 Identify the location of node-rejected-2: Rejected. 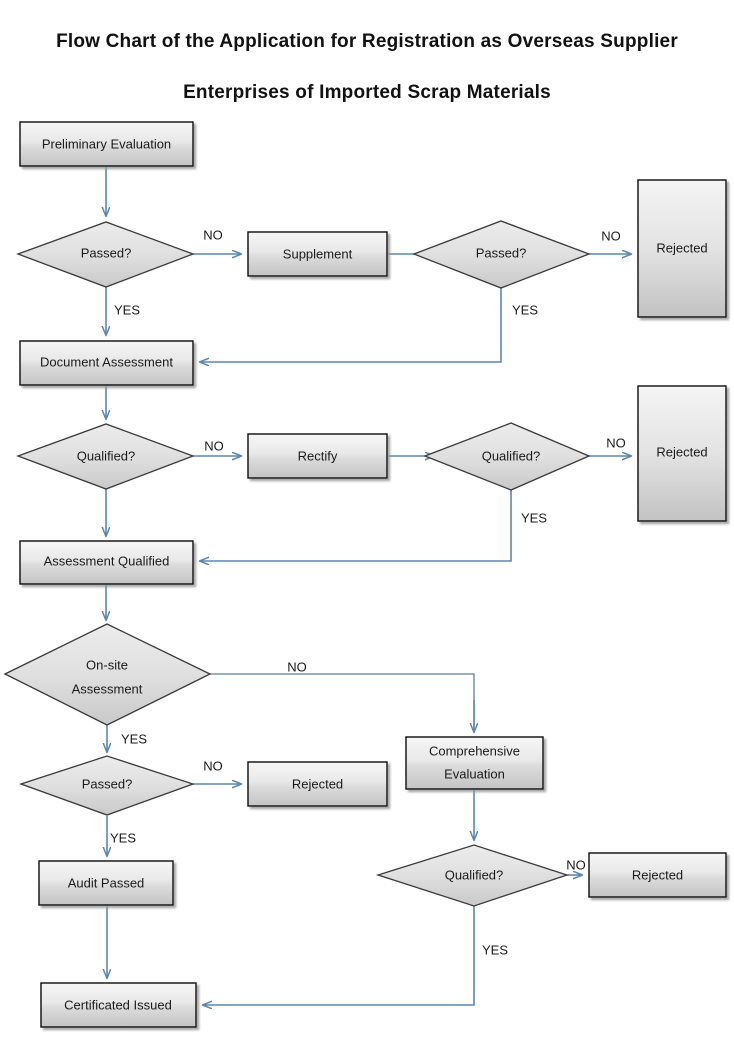
(682, 453).